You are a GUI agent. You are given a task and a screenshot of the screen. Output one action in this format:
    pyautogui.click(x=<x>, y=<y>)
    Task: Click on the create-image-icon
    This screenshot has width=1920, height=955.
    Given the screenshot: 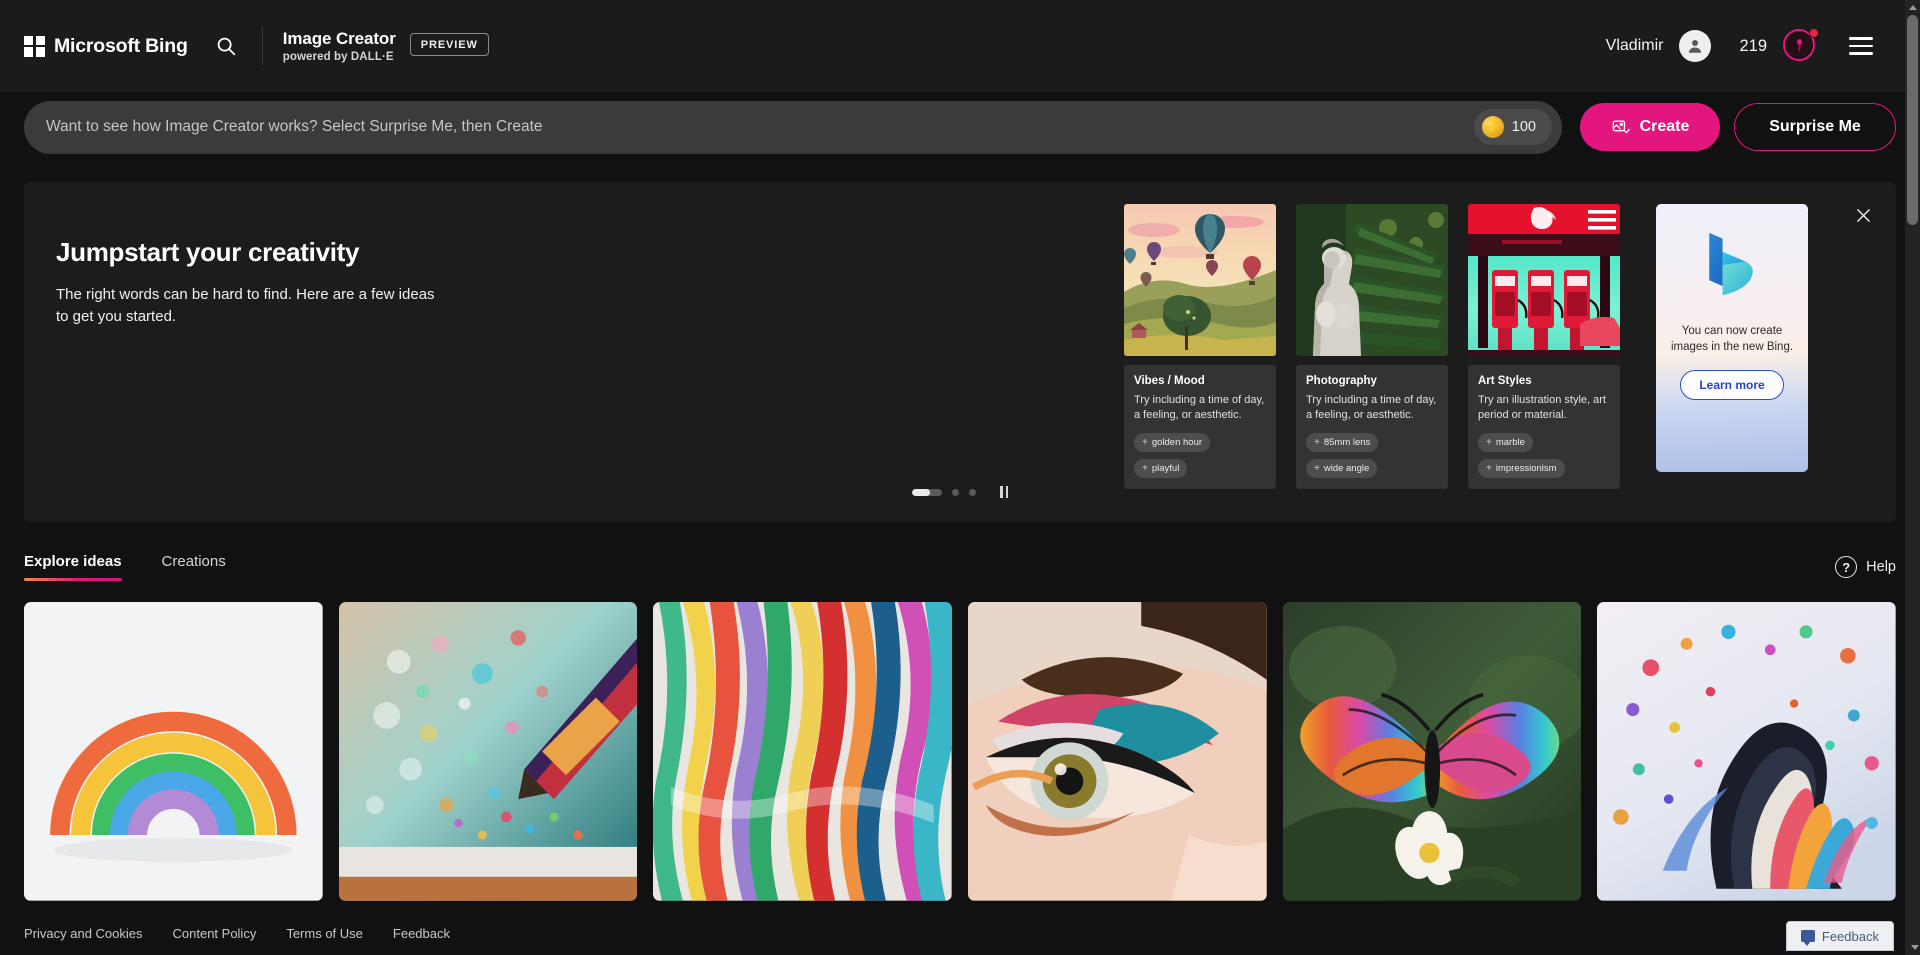 What is the action you would take?
    pyautogui.click(x=1621, y=126)
    